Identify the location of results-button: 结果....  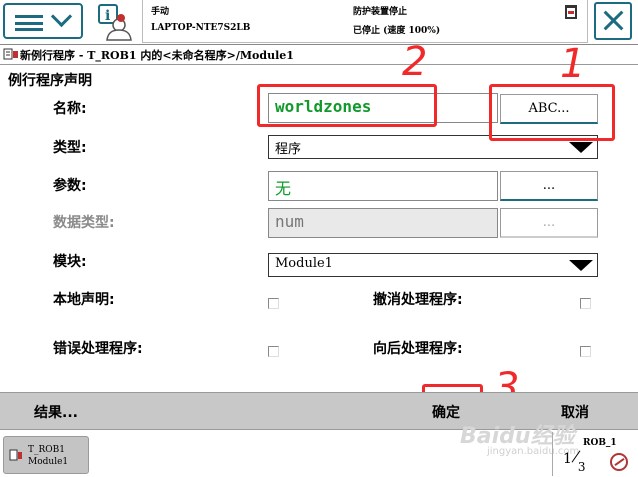
(56, 412).